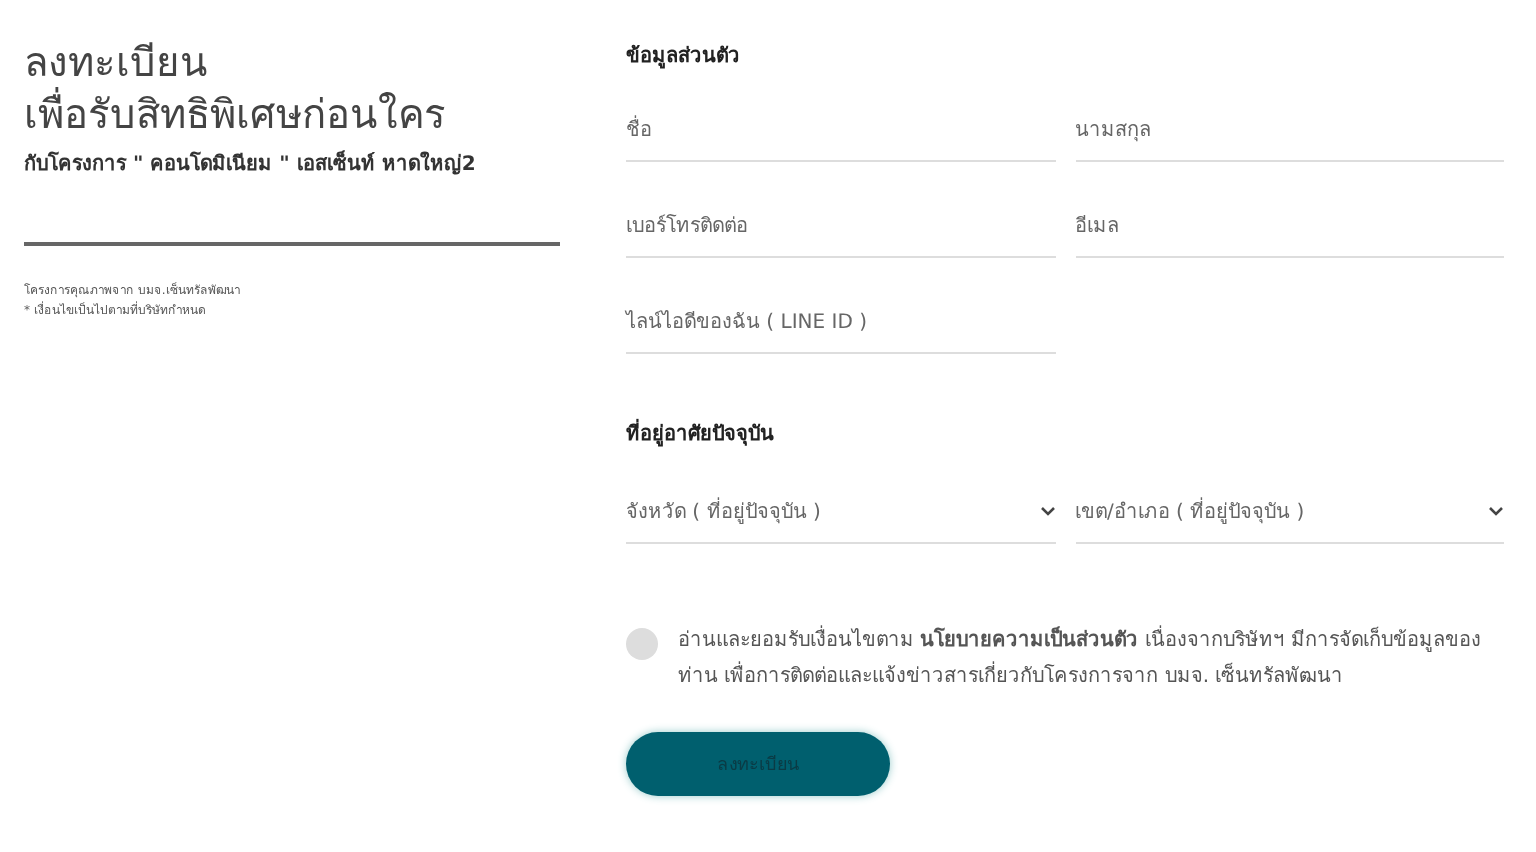  What do you see at coordinates (840, 324) in the screenshot?
I see `text-input-field: ไลน์ไอดีของฉัน ( LINE ID )` at bounding box center [840, 324].